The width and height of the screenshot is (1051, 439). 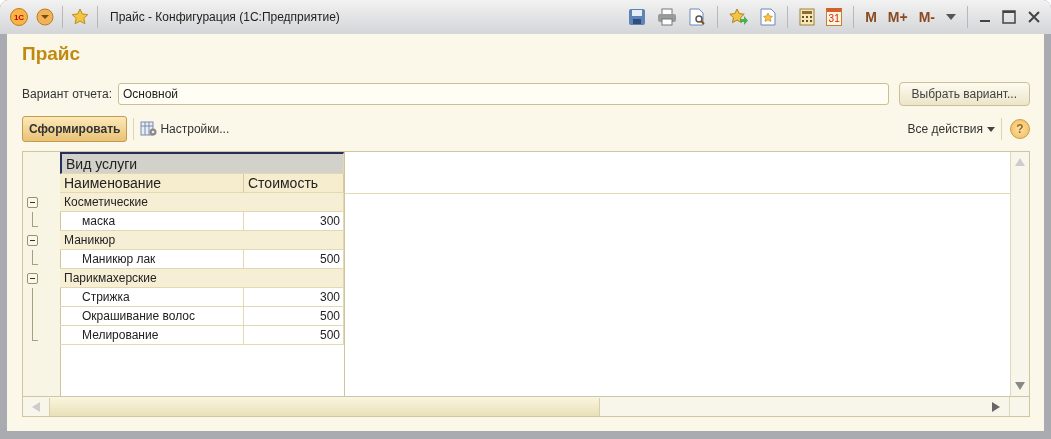 I want to click on table-cell: Мелирование, so click(x=152, y=335).